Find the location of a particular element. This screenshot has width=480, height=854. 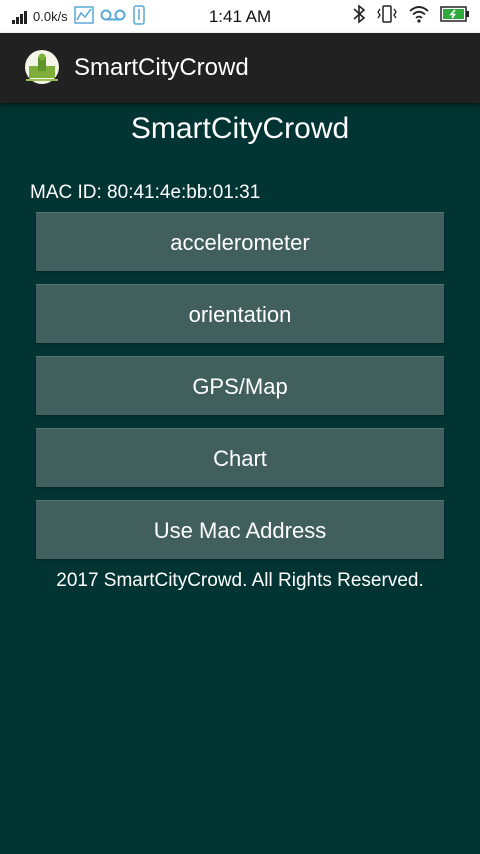

app-bar: SmartCityCrowd is located at coordinates (240, 68).